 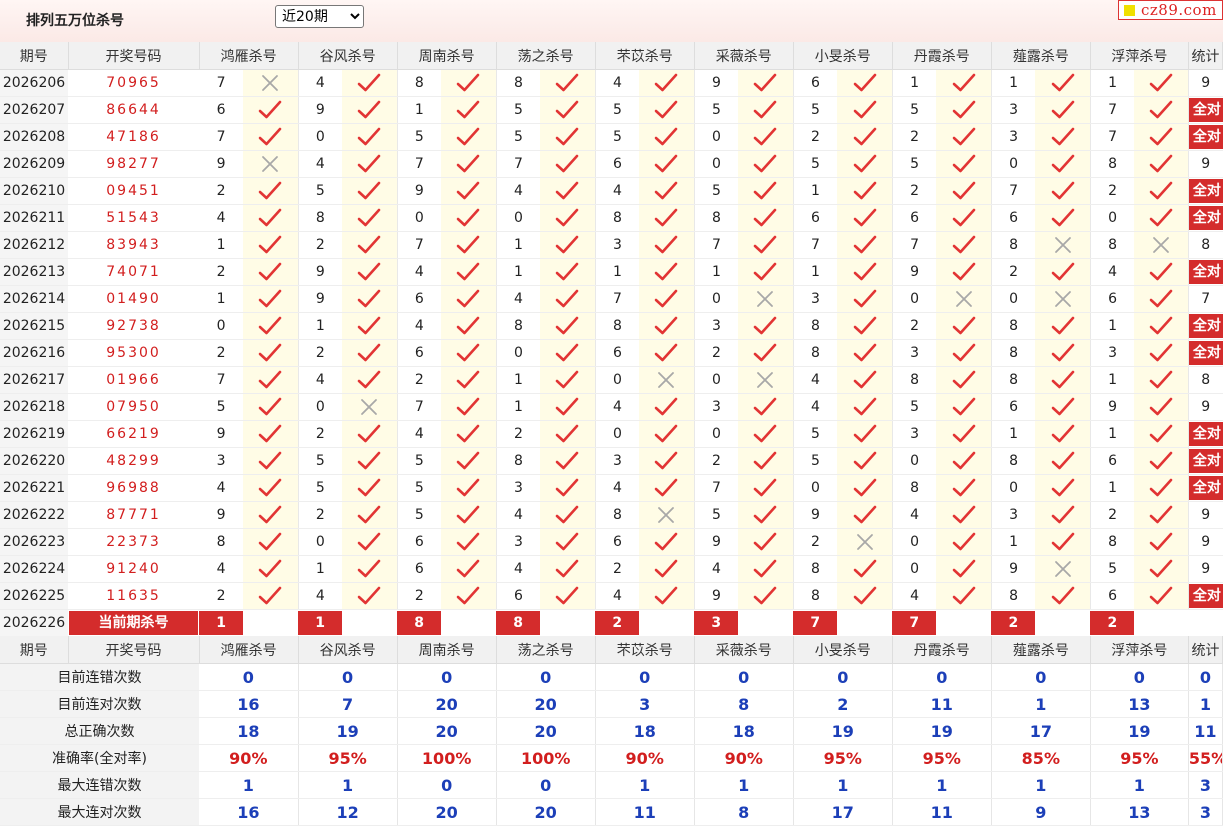 I want to click on period-select: 近20期, so click(x=319, y=16).